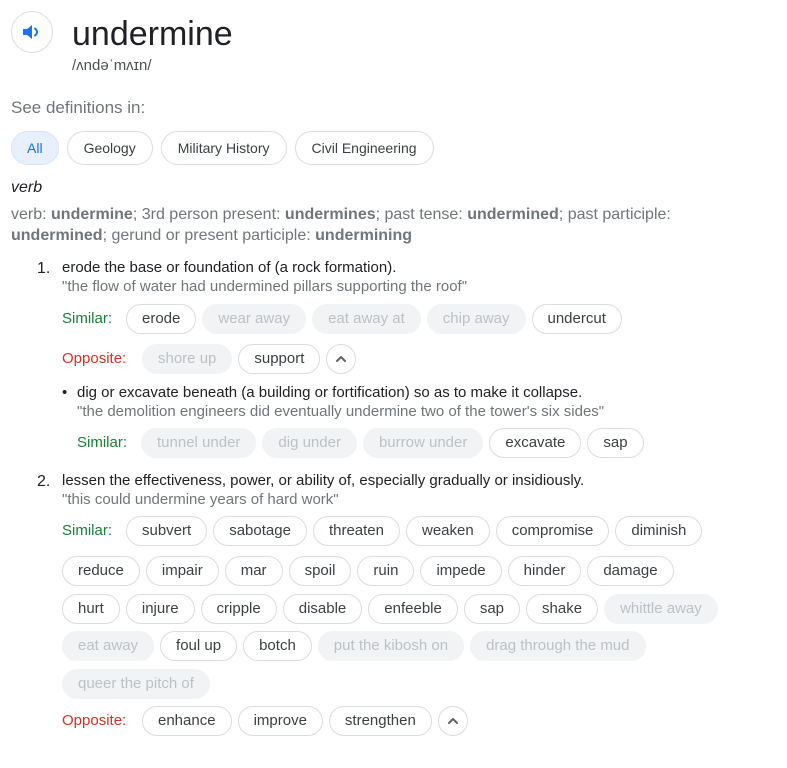 This screenshot has width=787, height=768. Describe the element at coordinates (419, 214) in the screenshot. I see `past-label: ; past tense:` at that location.